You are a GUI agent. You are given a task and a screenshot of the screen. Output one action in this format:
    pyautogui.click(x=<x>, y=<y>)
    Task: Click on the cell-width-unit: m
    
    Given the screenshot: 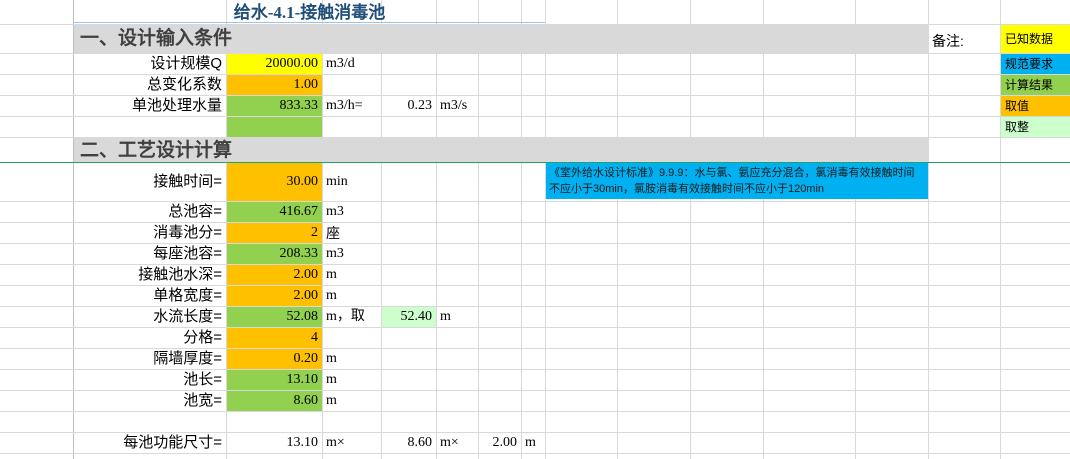 What is the action you would take?
    pyautogui.click(x=352, y=296)
    